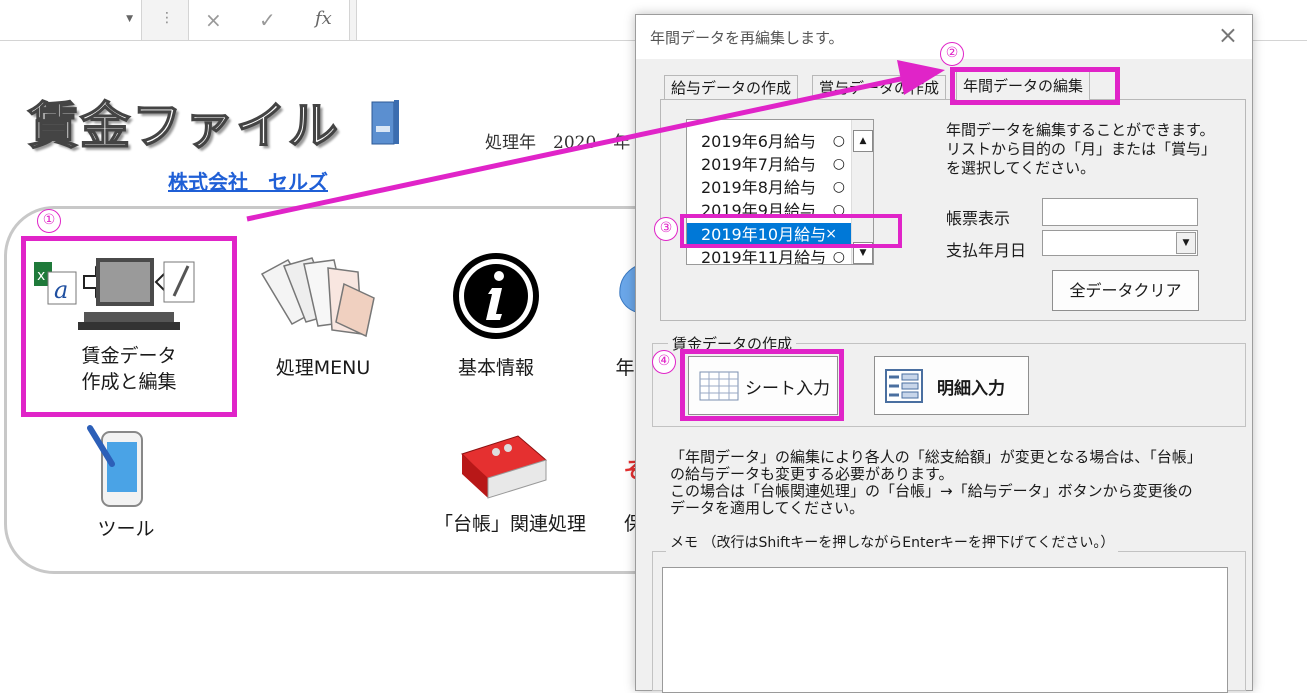  I want to click on enter-icon: ✓, so click(267, 20).